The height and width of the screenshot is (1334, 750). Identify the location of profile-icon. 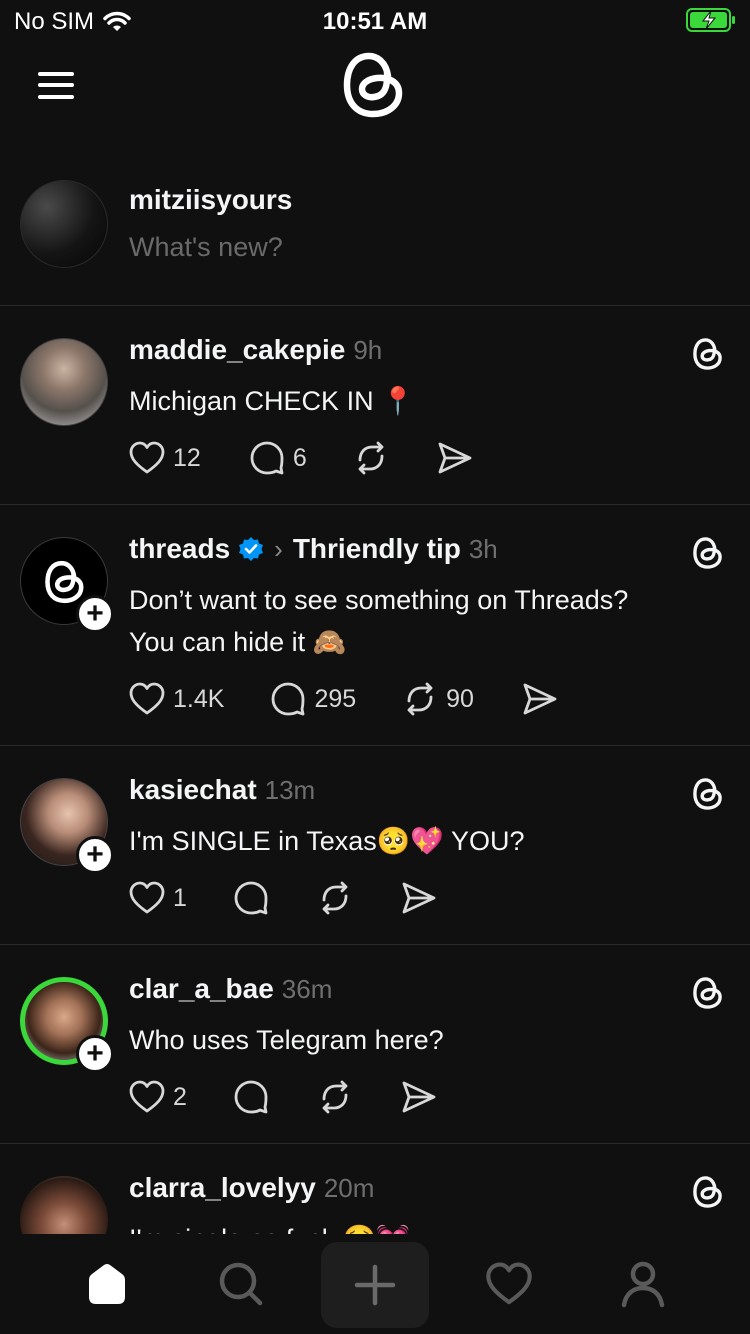
(643, 1284).